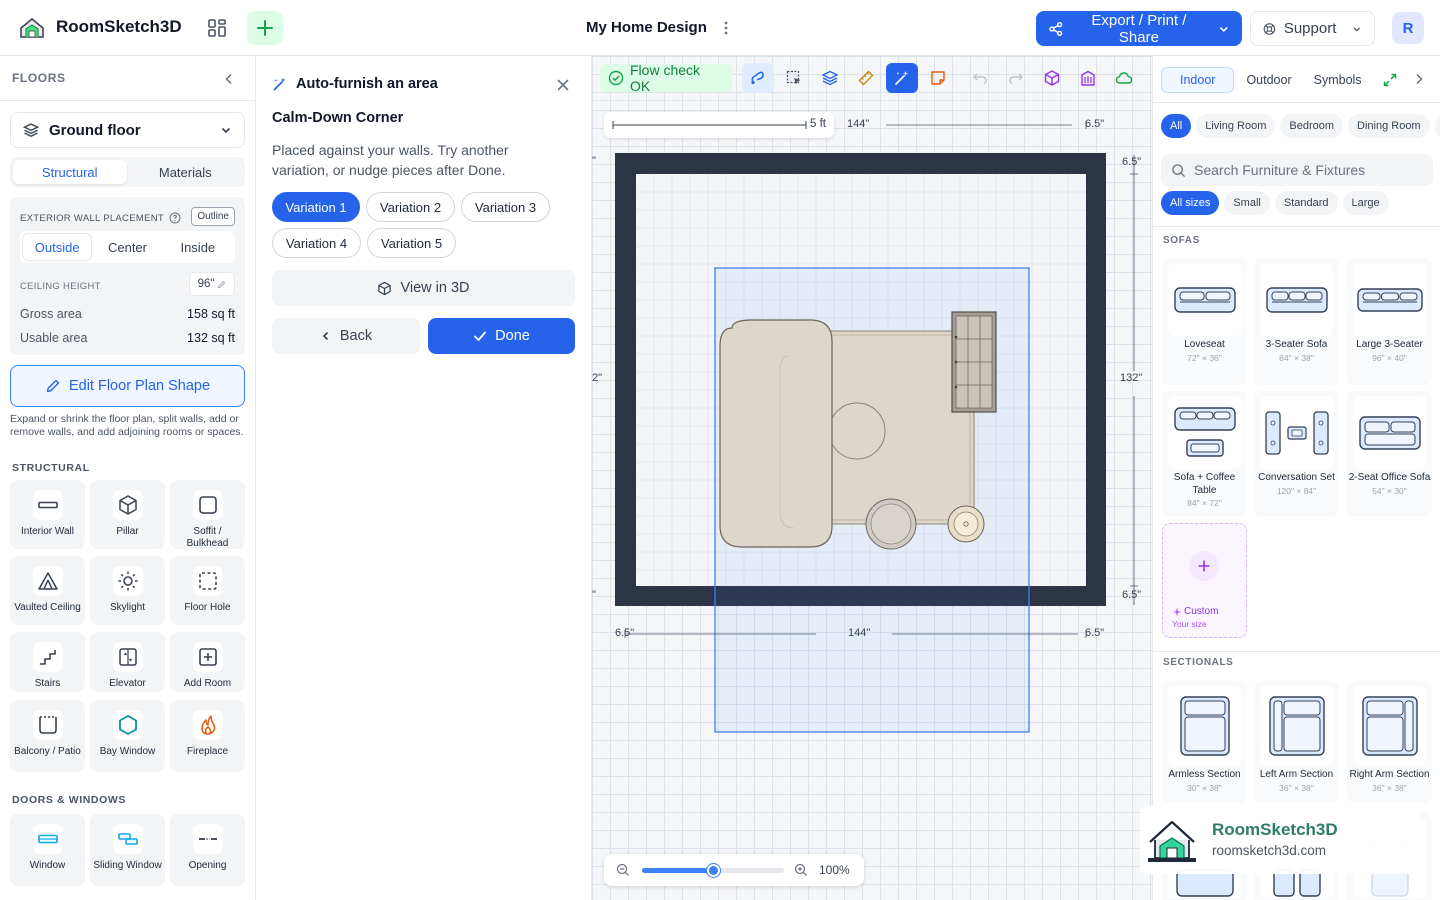  What do you see at coordinates (186, 172) in the screenshot?
I see `tab-materials: Materials` at bounding box center [186, 172].